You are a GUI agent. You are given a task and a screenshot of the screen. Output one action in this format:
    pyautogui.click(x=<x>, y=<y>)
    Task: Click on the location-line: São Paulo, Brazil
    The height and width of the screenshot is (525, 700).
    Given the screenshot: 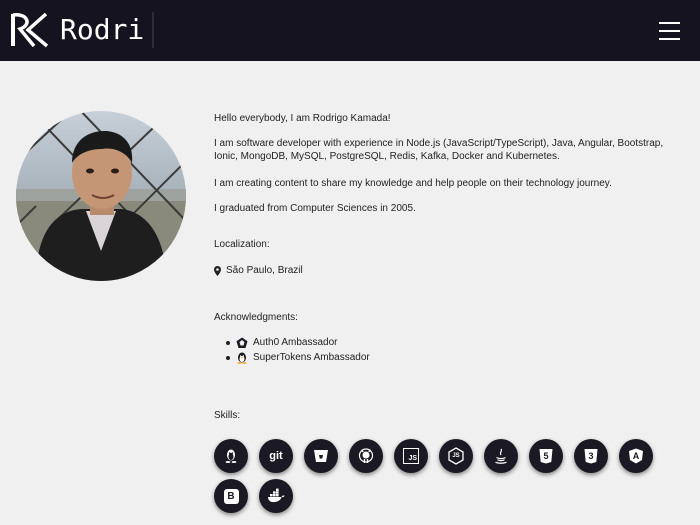 What is the action you would take?
    pyautogui.click(x=258, y=270)
    